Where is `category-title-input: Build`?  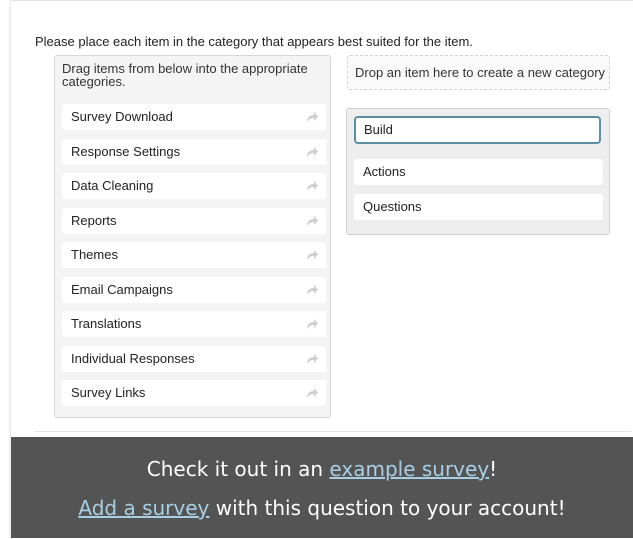 category-title-input: Build is located at coordinates (477, 130).